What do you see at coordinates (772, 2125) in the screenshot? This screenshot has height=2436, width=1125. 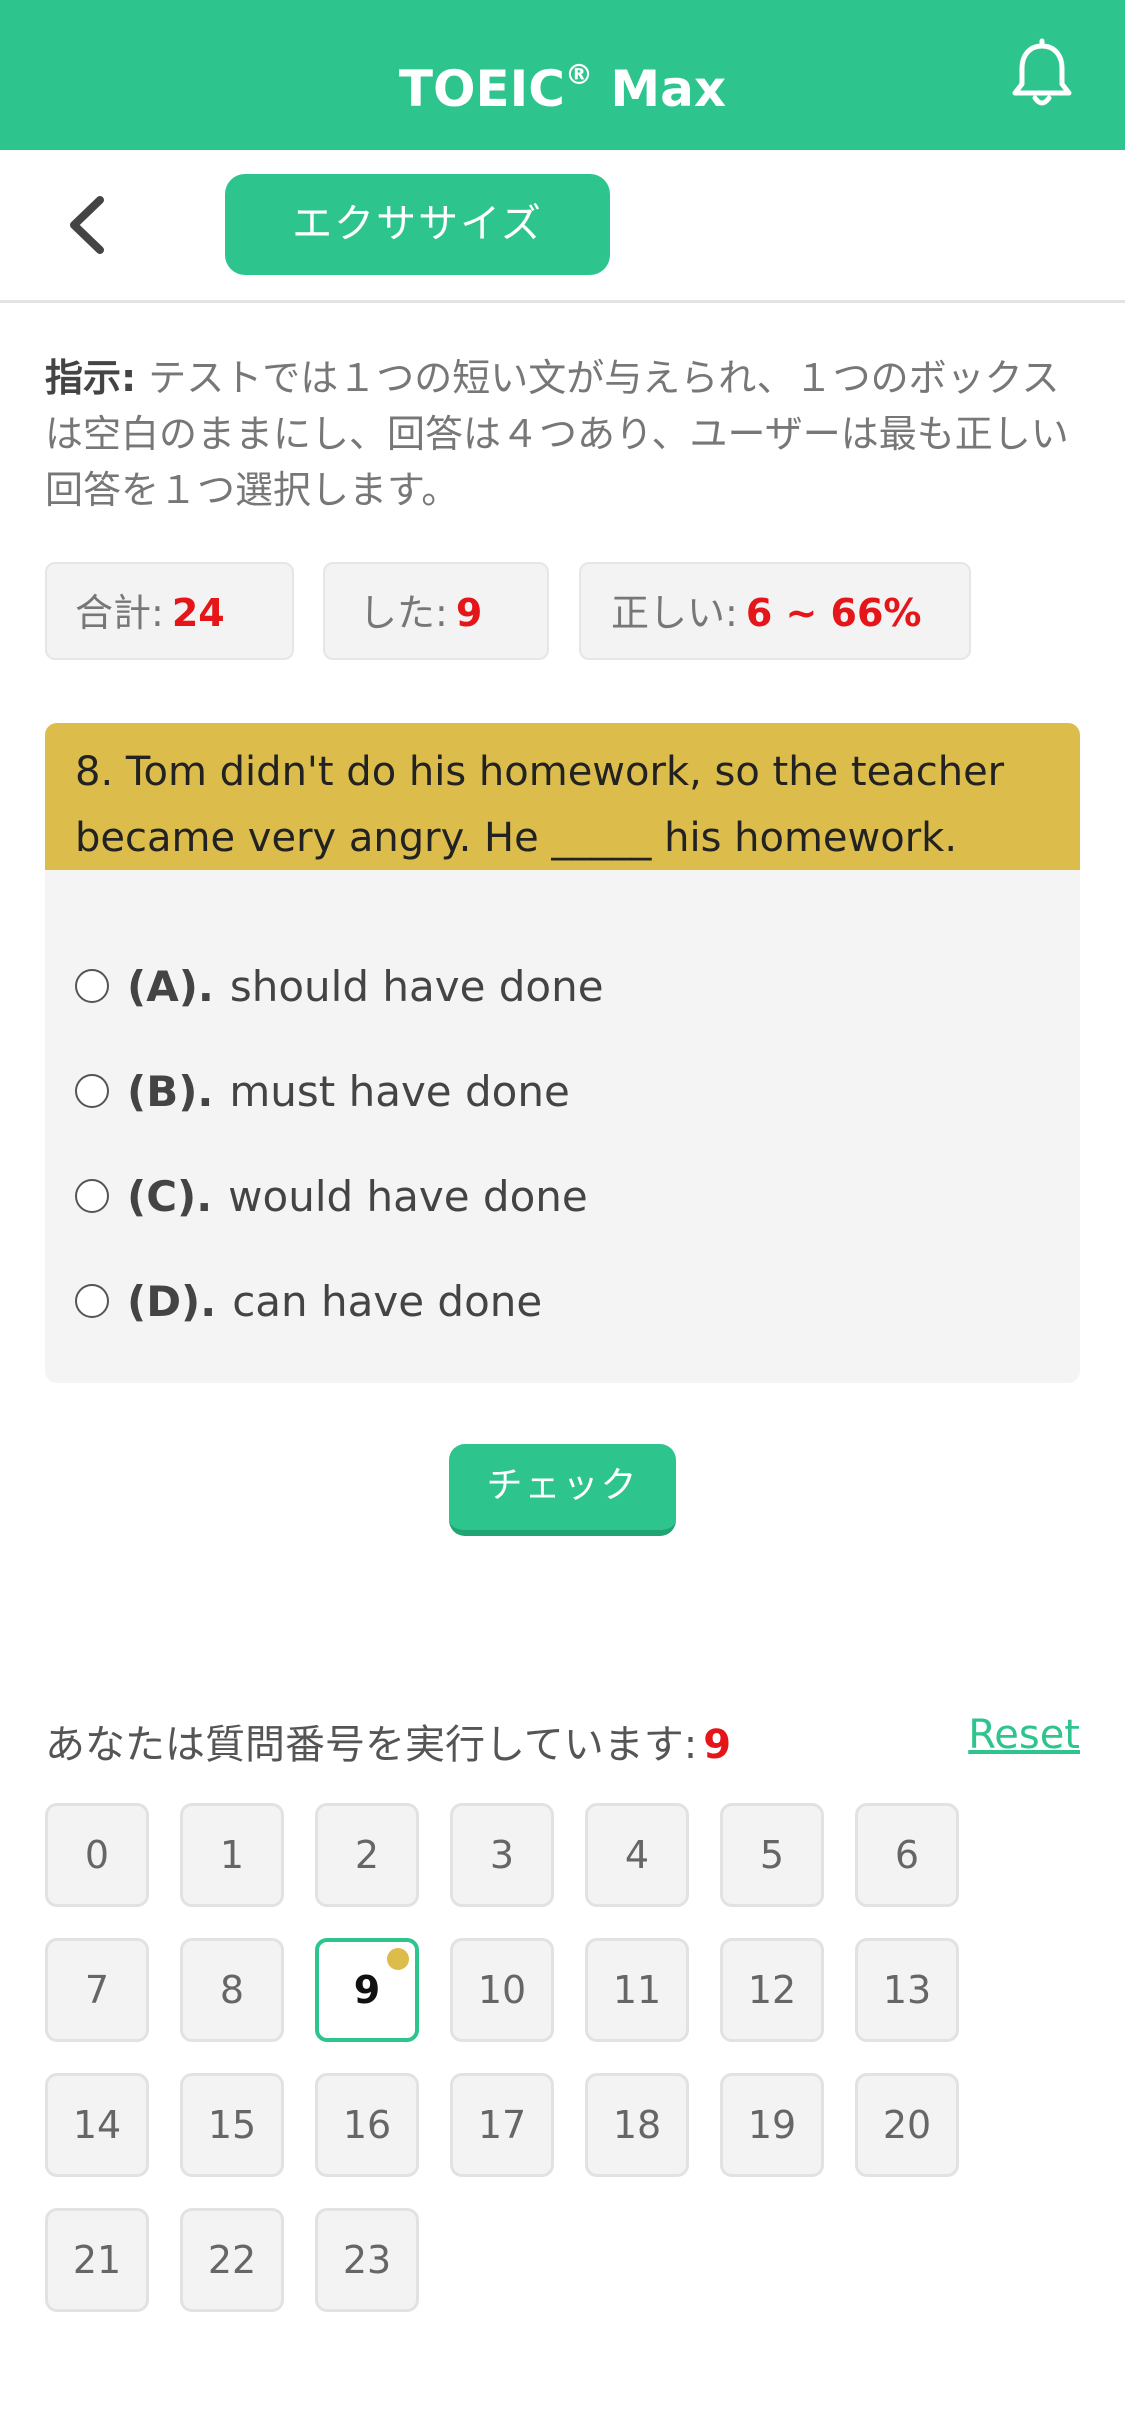 I see `question-number-button: 19` at bounding box center [772, 2125].